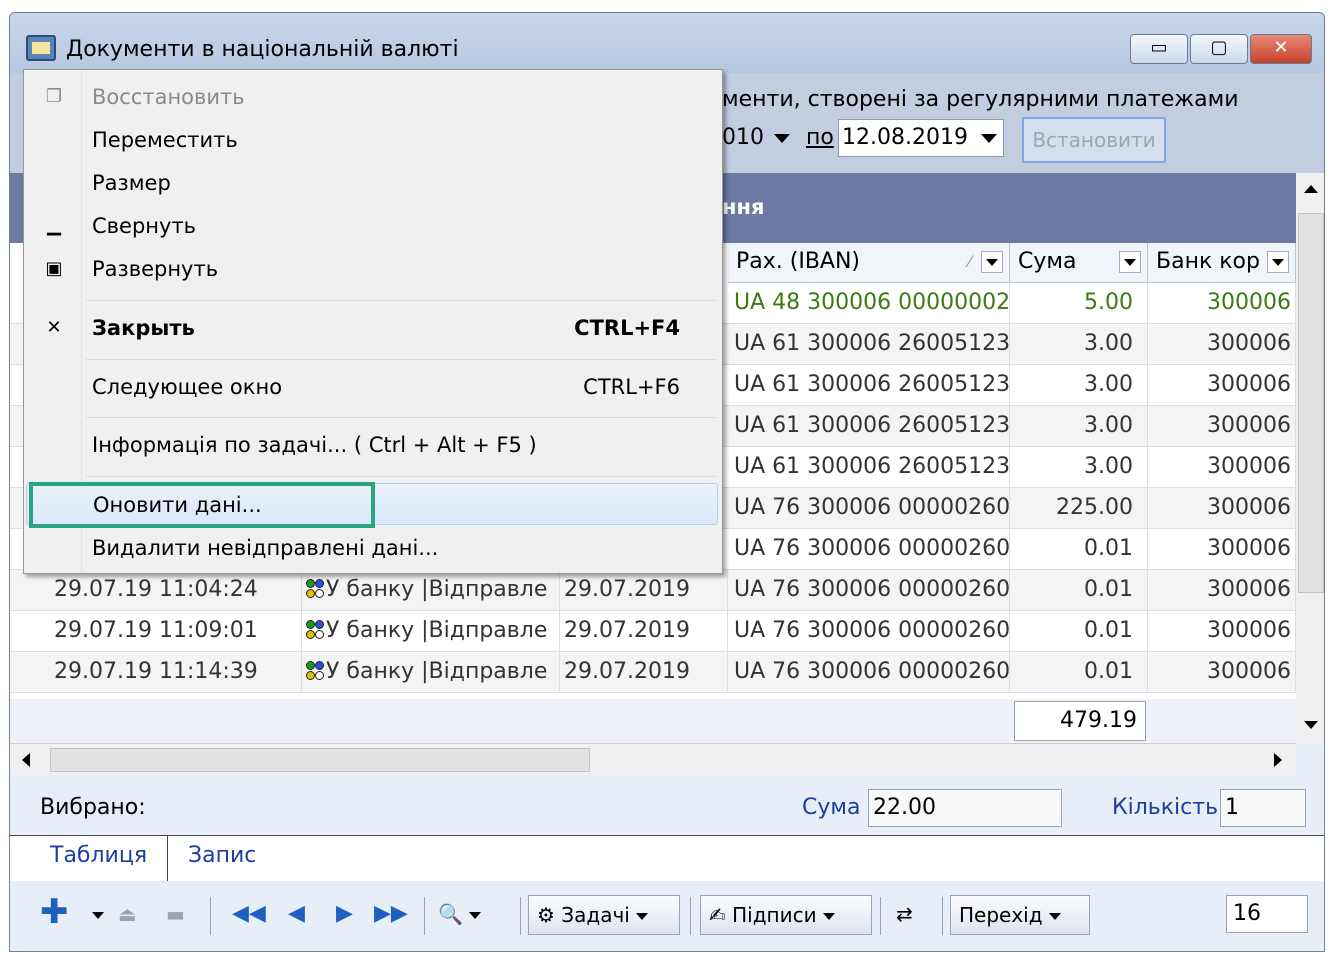 This screenshot has width=1328, height=955. I want to click on vertical-scrollbar, so click(1310, 458).